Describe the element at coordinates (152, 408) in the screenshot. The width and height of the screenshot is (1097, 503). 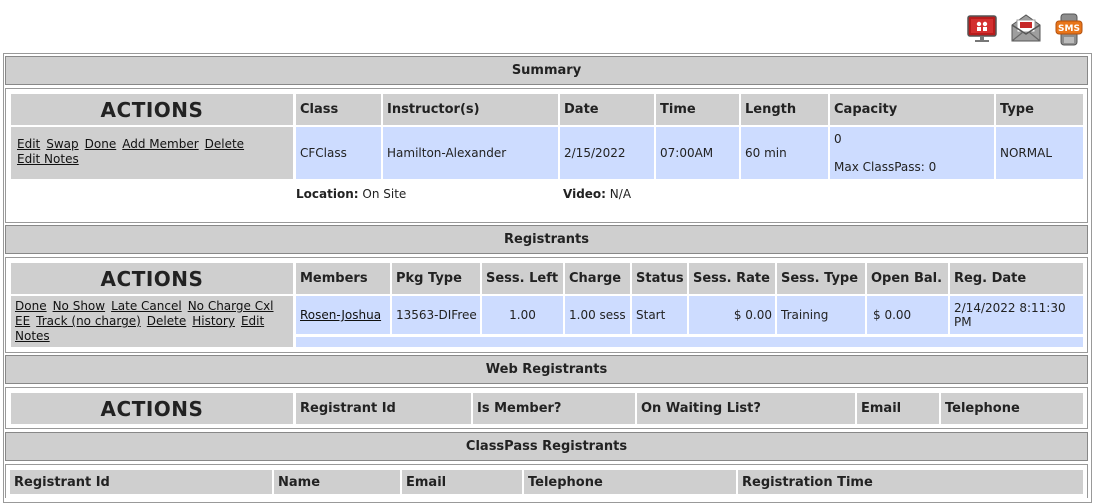
I see `web-actions-header: ACTIONS` at that location.